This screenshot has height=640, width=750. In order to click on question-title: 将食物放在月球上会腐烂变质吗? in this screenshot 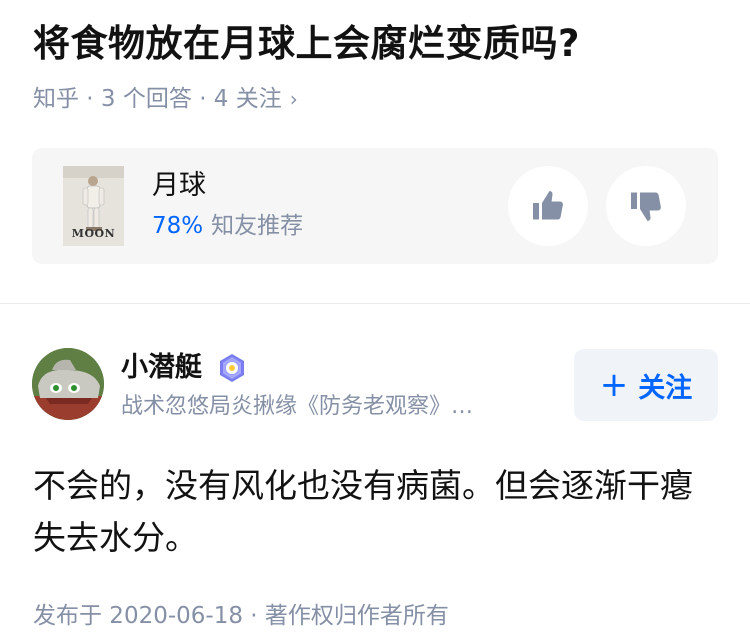, I will do `click(306, 43)`.